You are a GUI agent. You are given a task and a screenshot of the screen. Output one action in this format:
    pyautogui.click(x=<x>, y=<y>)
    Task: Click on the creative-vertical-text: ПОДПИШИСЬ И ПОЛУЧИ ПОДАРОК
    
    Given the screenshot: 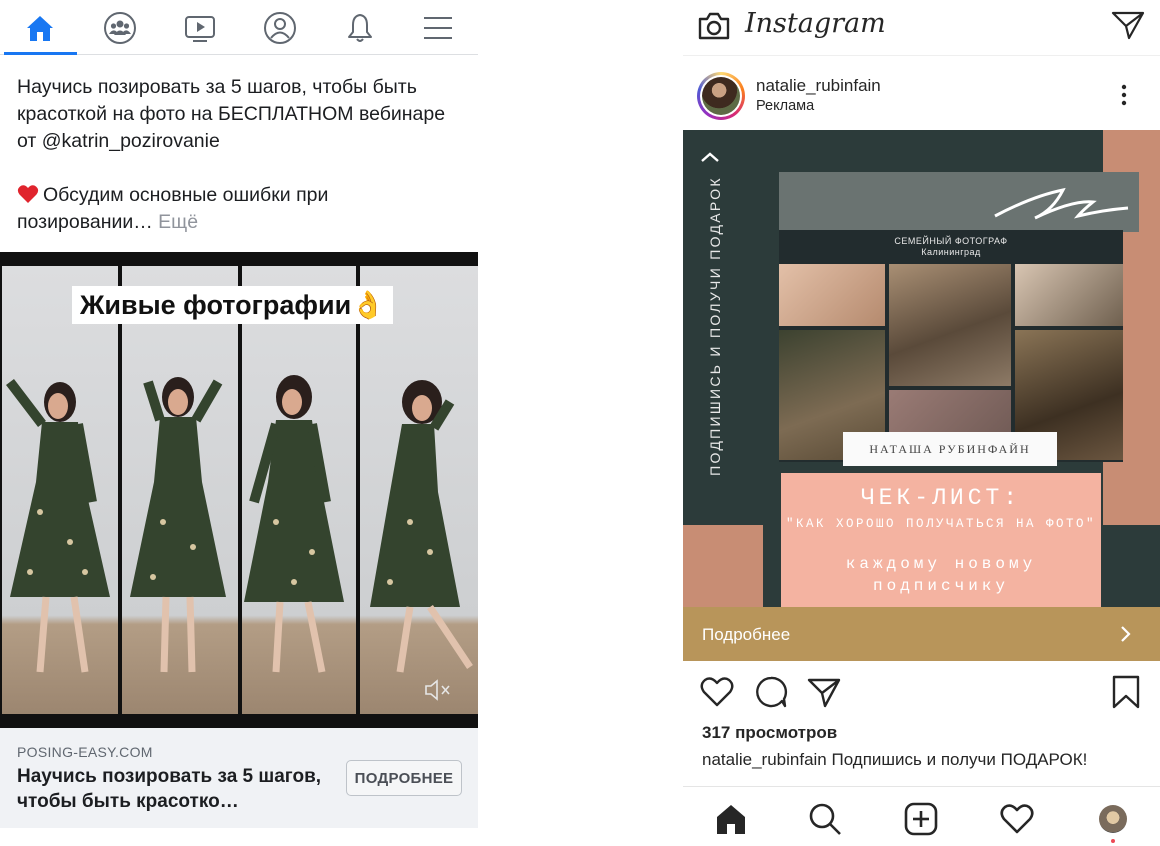 What is the action you would take?
    pyautogui.click(x=715, y=326)
    